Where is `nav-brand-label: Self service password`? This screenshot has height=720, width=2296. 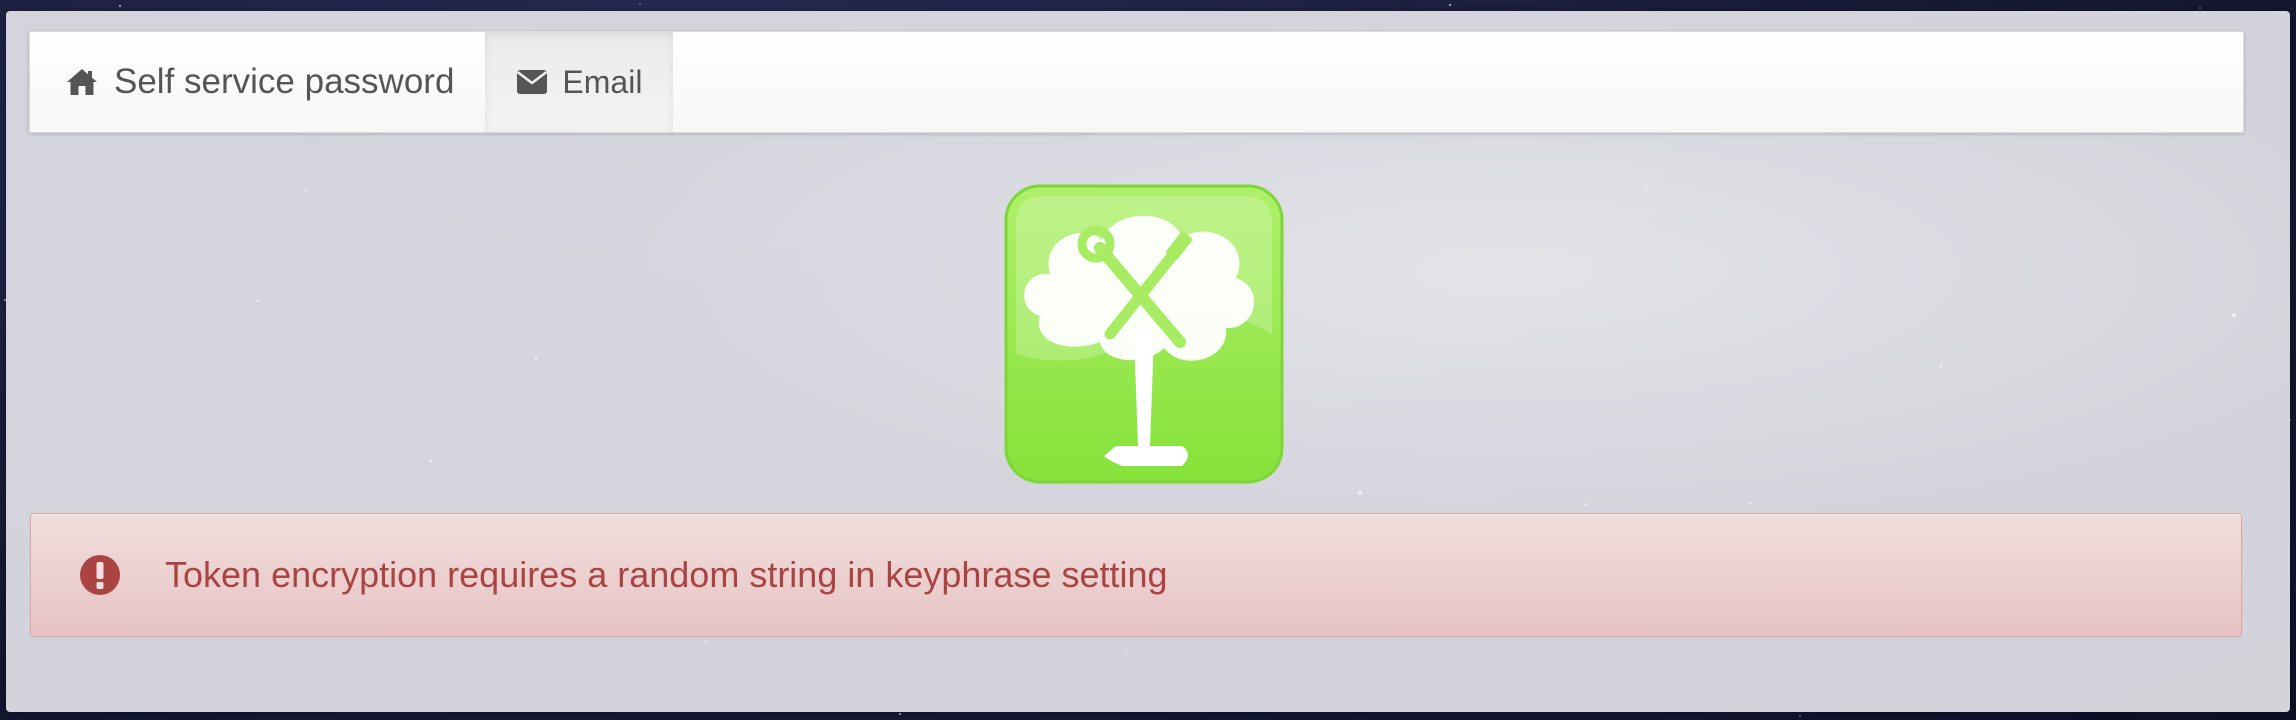
nav-brand-label: Self service password is located at coordinates (284, 81).